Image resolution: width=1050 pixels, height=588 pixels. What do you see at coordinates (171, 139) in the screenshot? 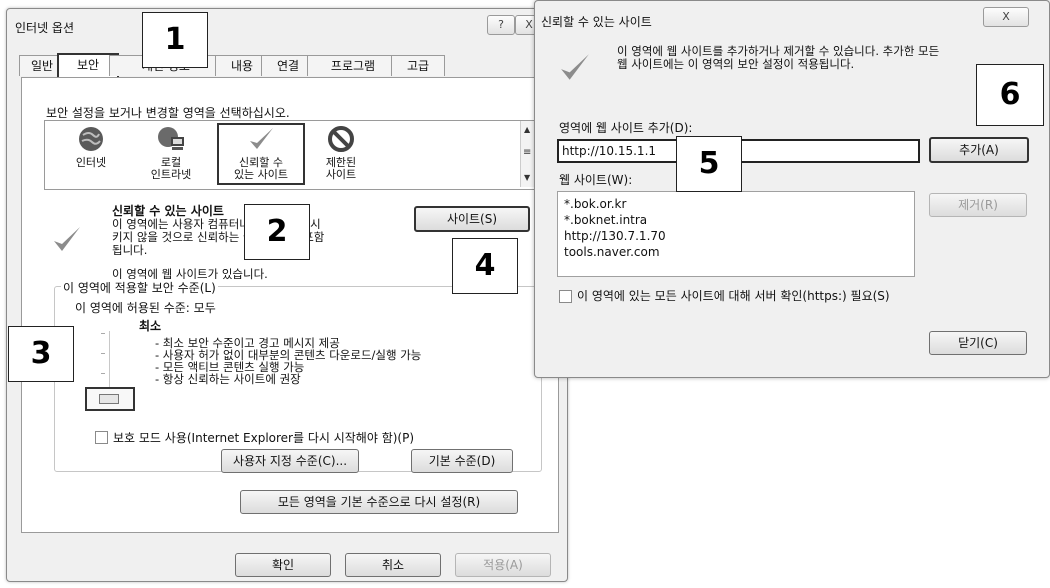
I see `intranet-icon` at bounding box center [171, 139].